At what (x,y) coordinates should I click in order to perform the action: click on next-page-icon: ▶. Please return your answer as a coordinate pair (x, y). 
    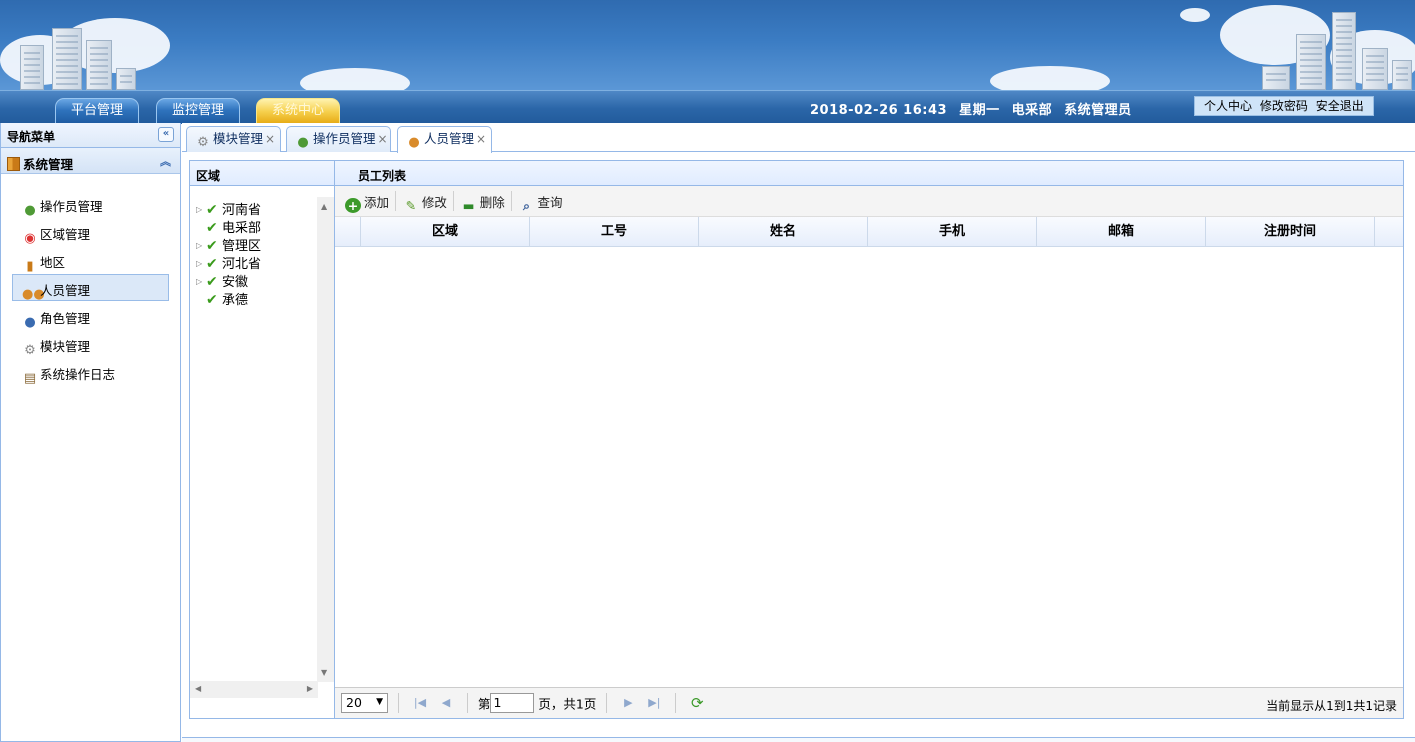
    Looking at the image, I should click on (628, 703).